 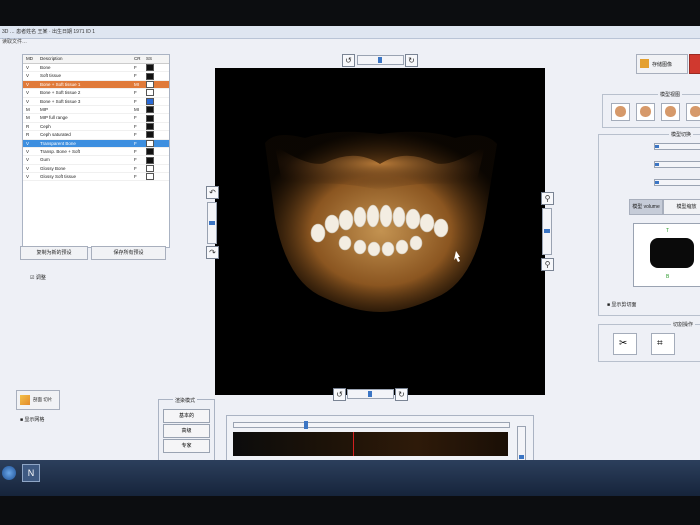 I want to click on preset-row: R Ceph F, so click(x=96, y=127).